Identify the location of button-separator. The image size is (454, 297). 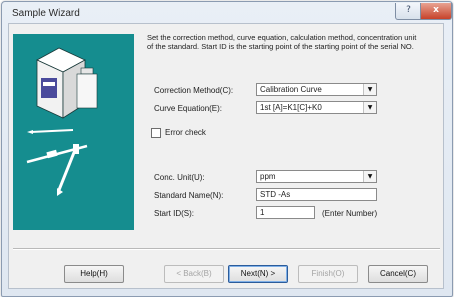
(226, 249).